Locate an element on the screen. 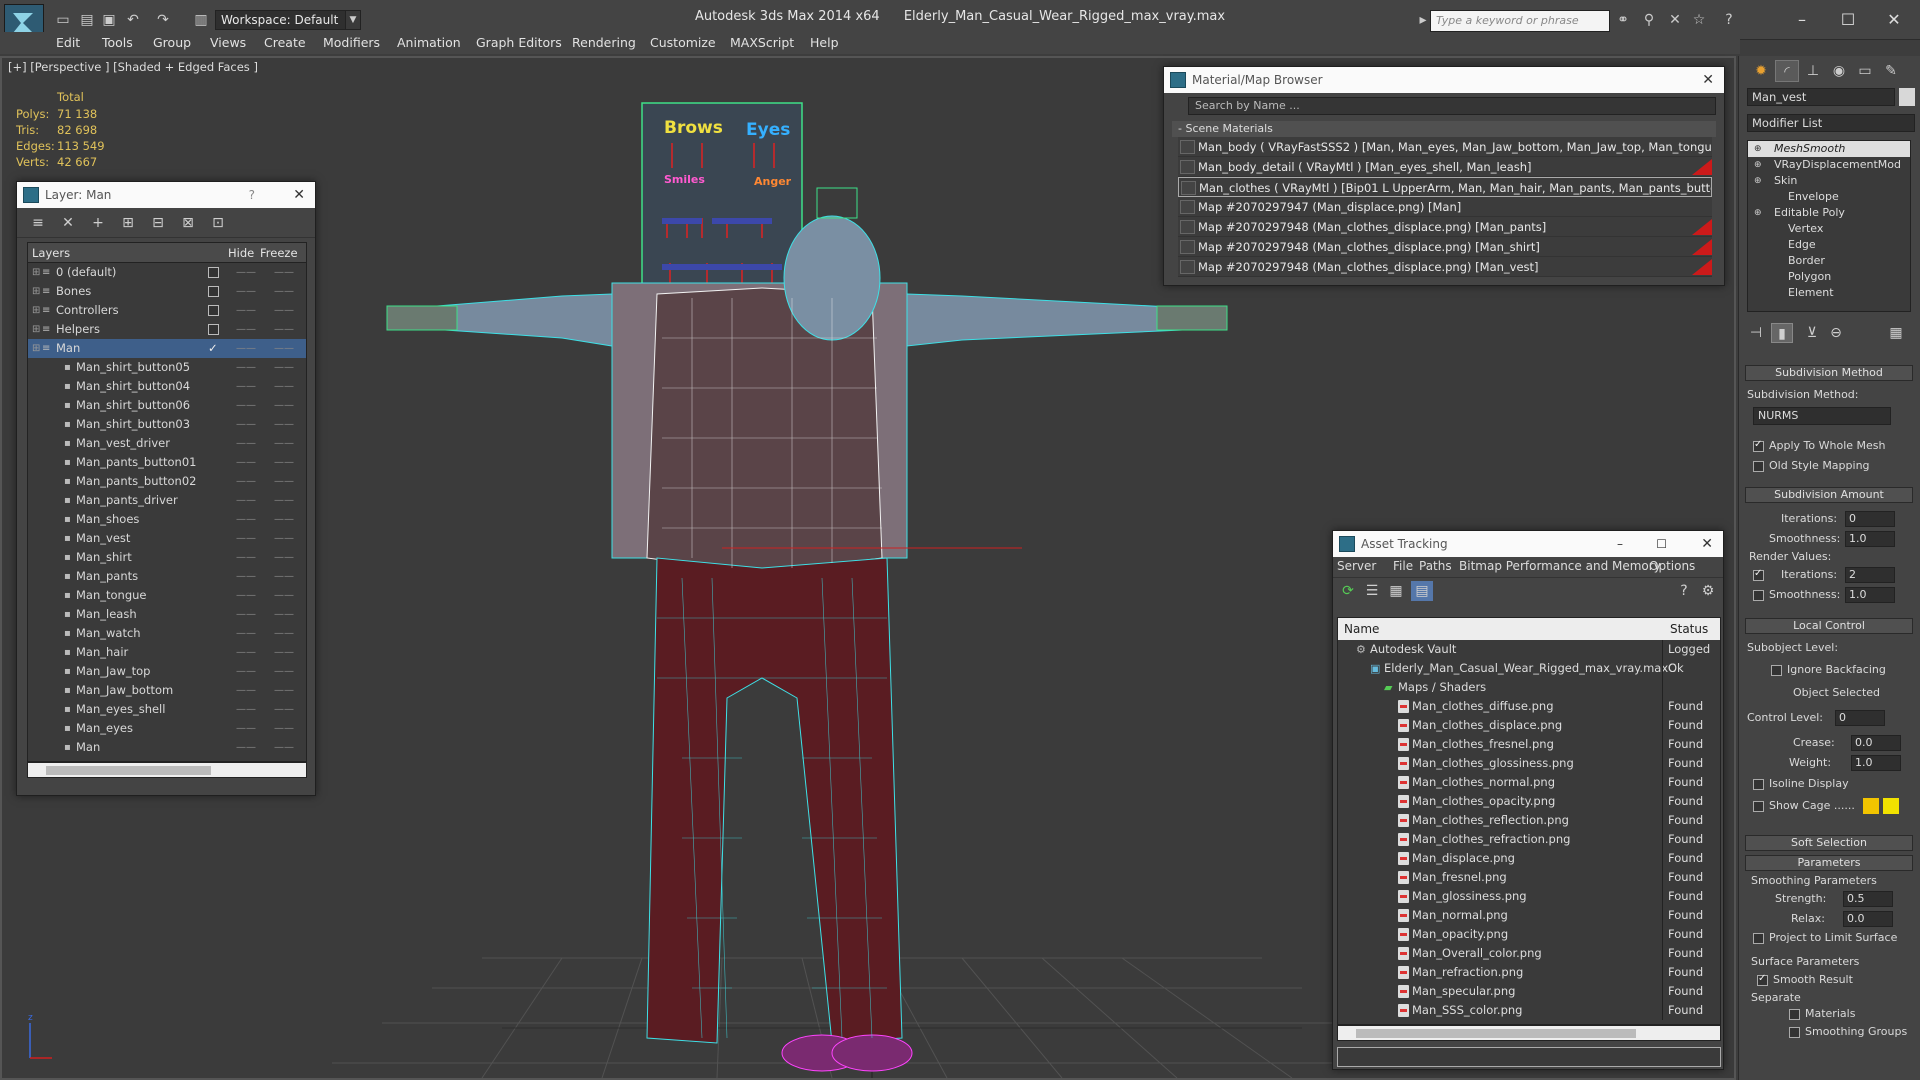 Image resolution: width=1920 pixels, height=1080 pixels. make-unique-icon: ⊻ is located at coordinates (1812, 333).